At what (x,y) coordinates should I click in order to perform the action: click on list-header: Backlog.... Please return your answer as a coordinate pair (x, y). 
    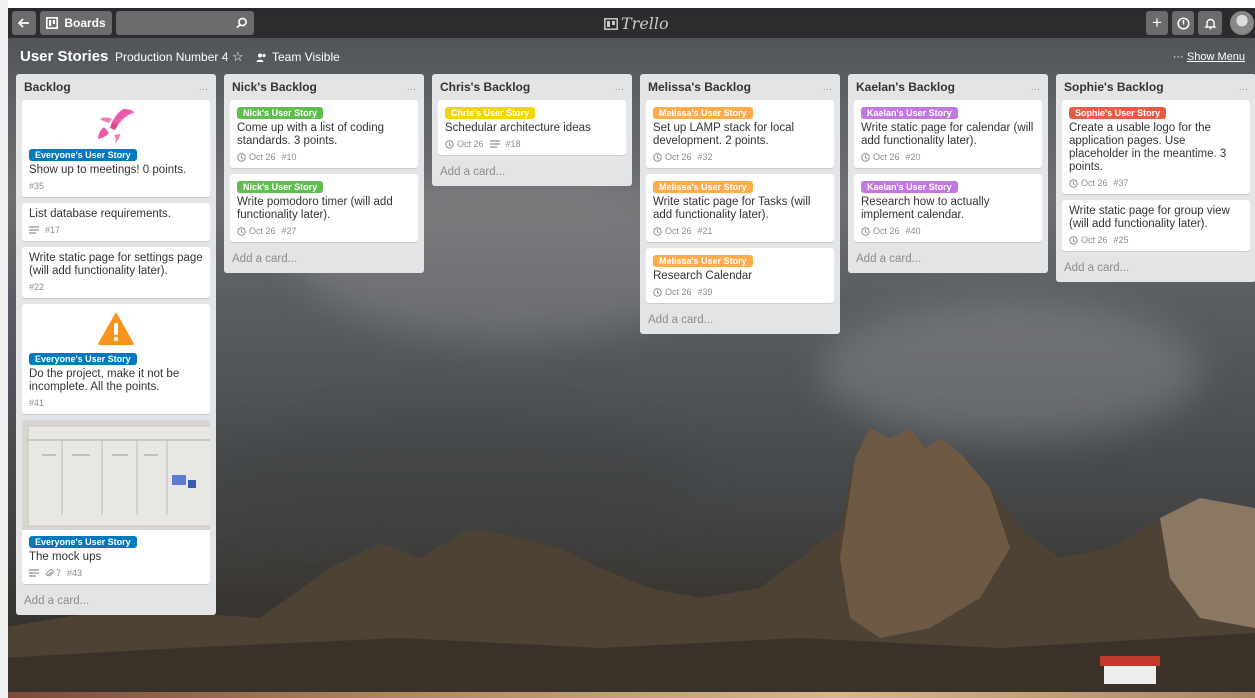
    Looking at the image, I should click on (116, 87).